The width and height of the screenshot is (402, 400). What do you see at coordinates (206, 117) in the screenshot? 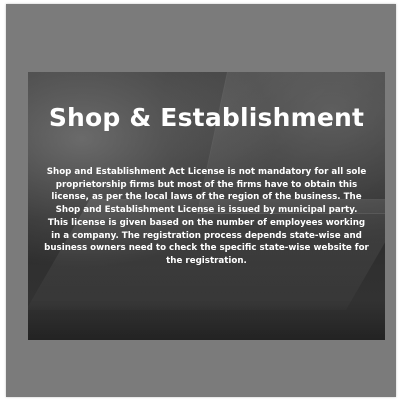
I see `banner-title: Shop & Establishment` at bounding box center [206, 117].